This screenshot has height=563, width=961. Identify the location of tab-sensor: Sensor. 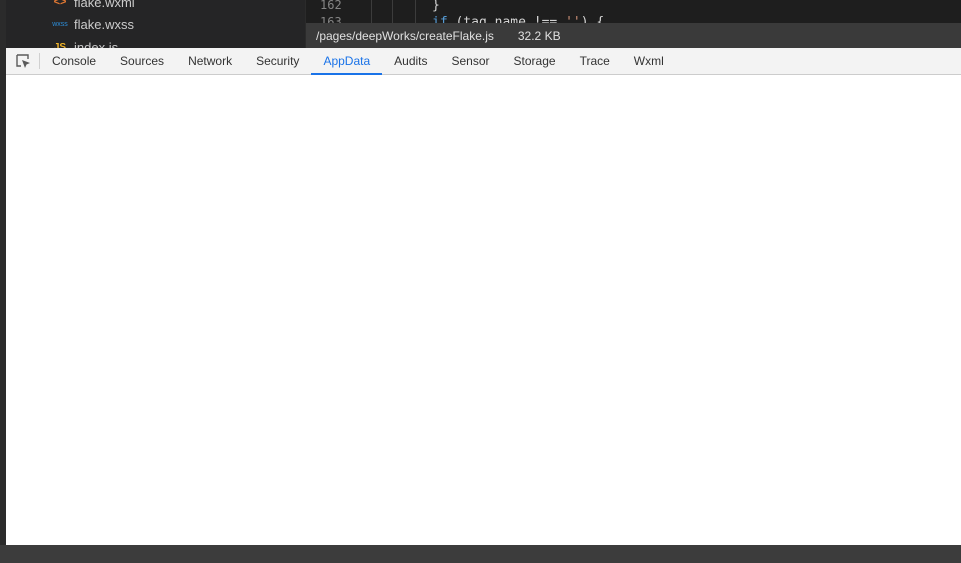
(471, 61).